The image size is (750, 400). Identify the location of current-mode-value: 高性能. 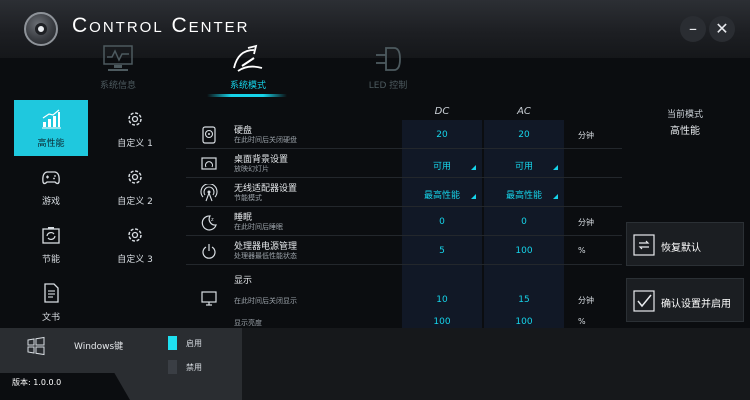
(685, 131).